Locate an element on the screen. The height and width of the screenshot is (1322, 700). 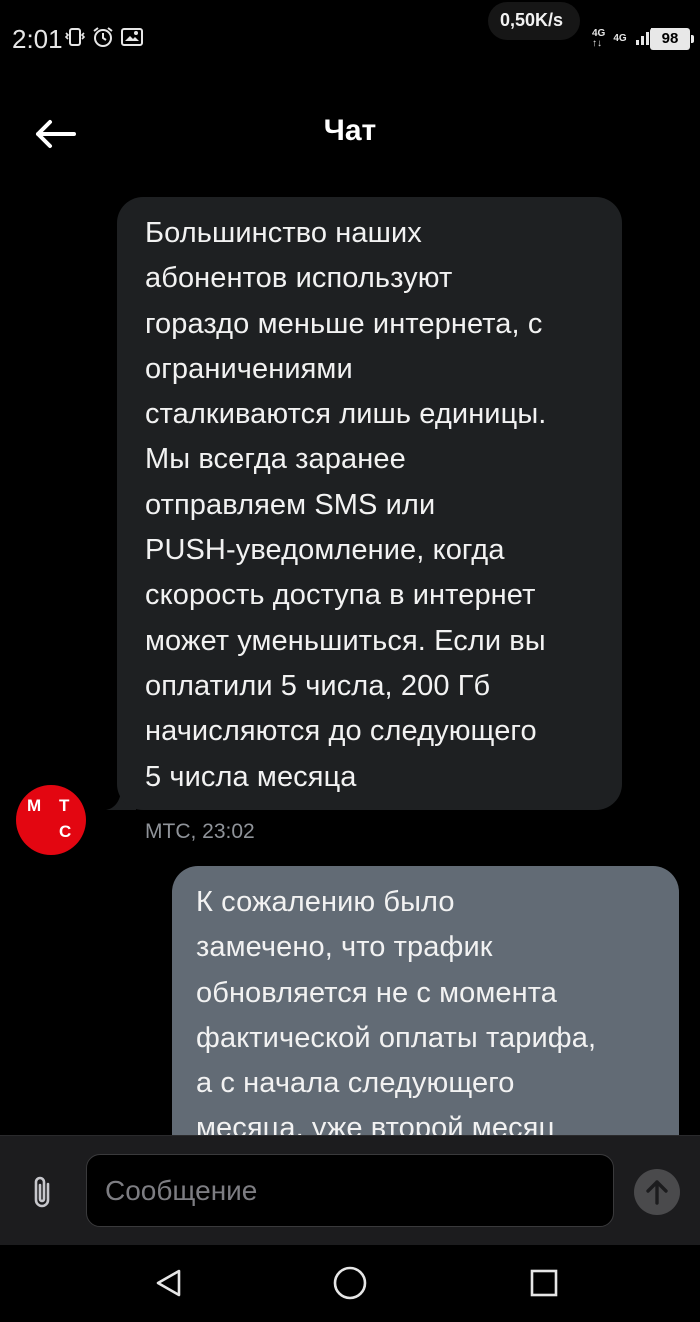
square-recents-icon is located at coordinates (544, 1283).